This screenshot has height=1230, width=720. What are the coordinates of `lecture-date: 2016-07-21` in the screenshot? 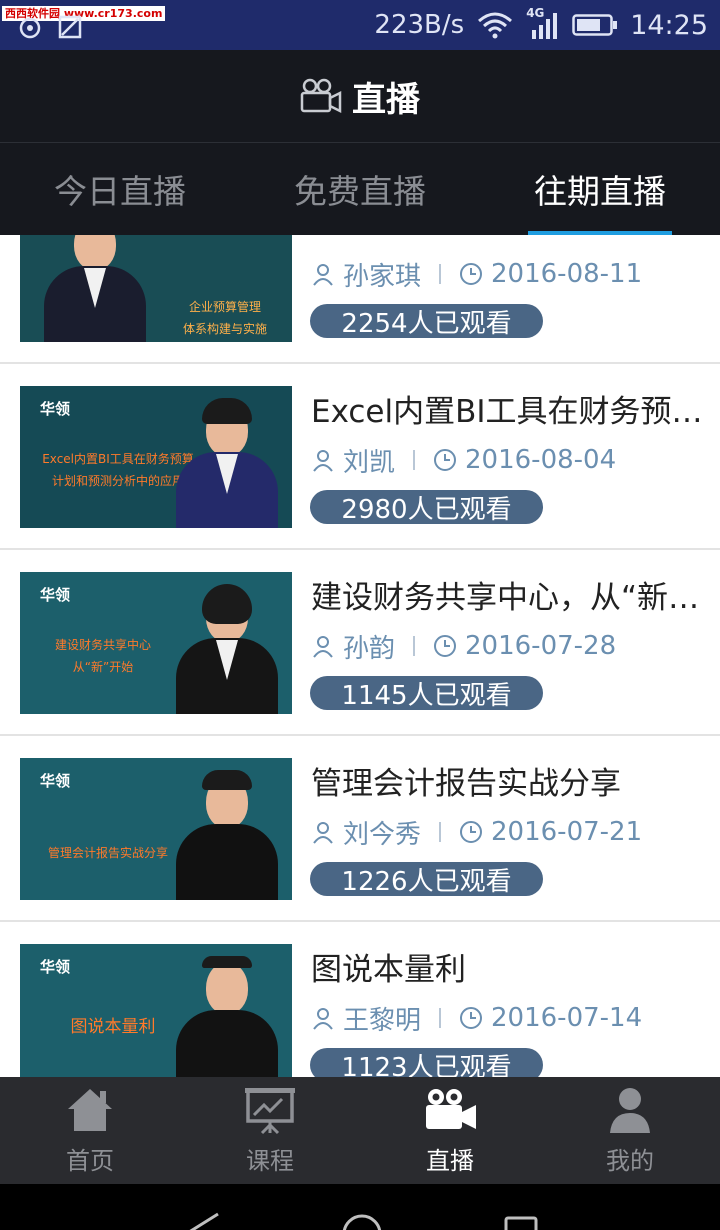 It's located at (567, 832).